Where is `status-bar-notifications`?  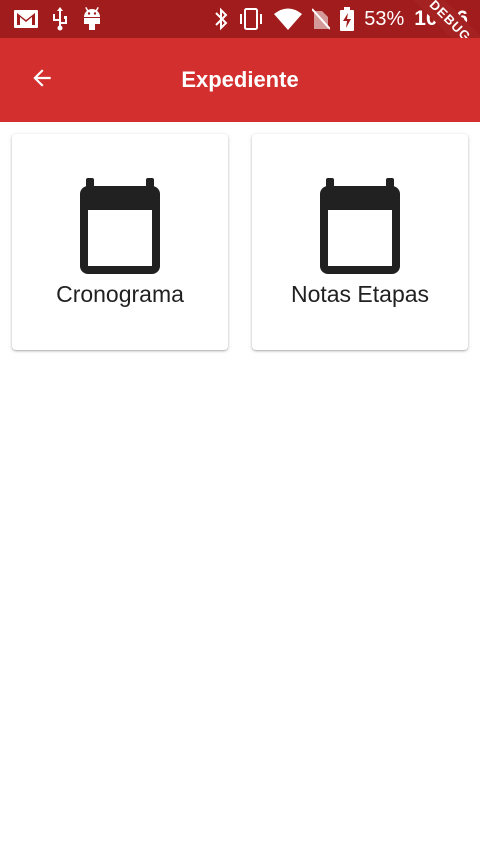 status-bar-notifications is located at coordinates (58, 19).